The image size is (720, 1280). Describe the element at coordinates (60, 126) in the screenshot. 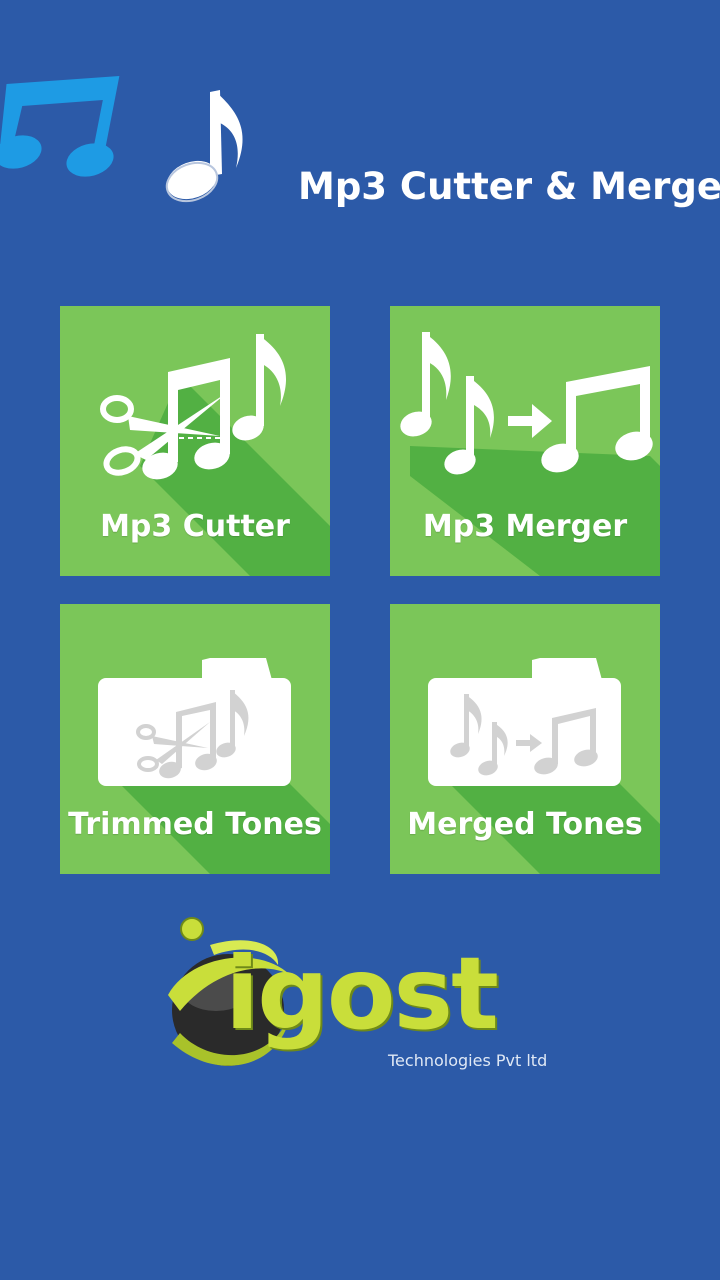

I see `double-music-note-icon` at that location.